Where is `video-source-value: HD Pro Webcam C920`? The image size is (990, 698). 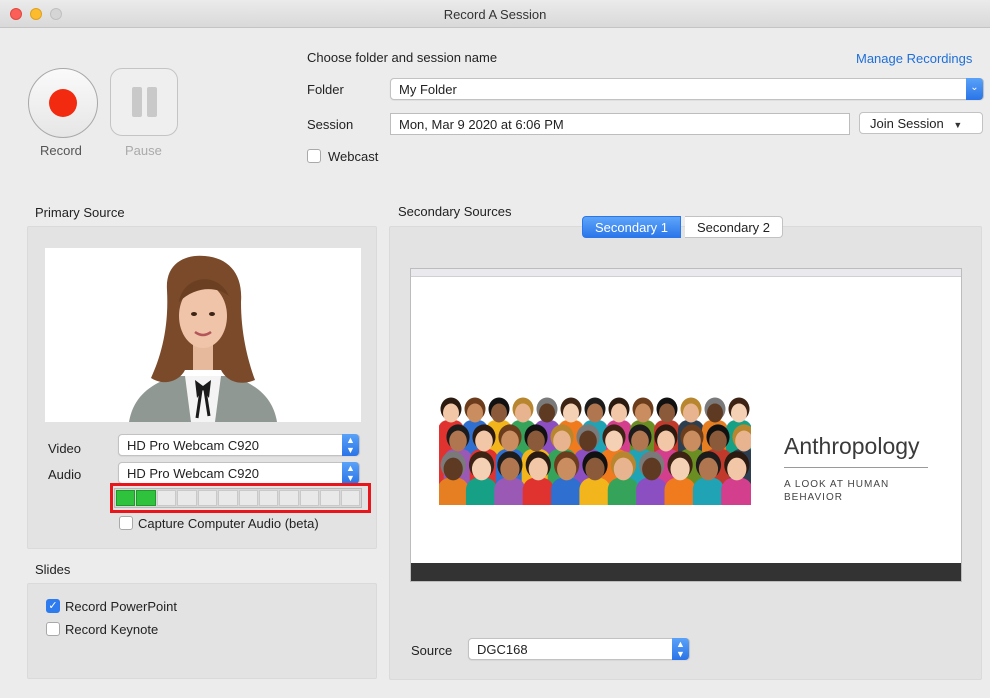
video-source-value: HD Pro Webcam C920 is located at coordinates (193, 445).